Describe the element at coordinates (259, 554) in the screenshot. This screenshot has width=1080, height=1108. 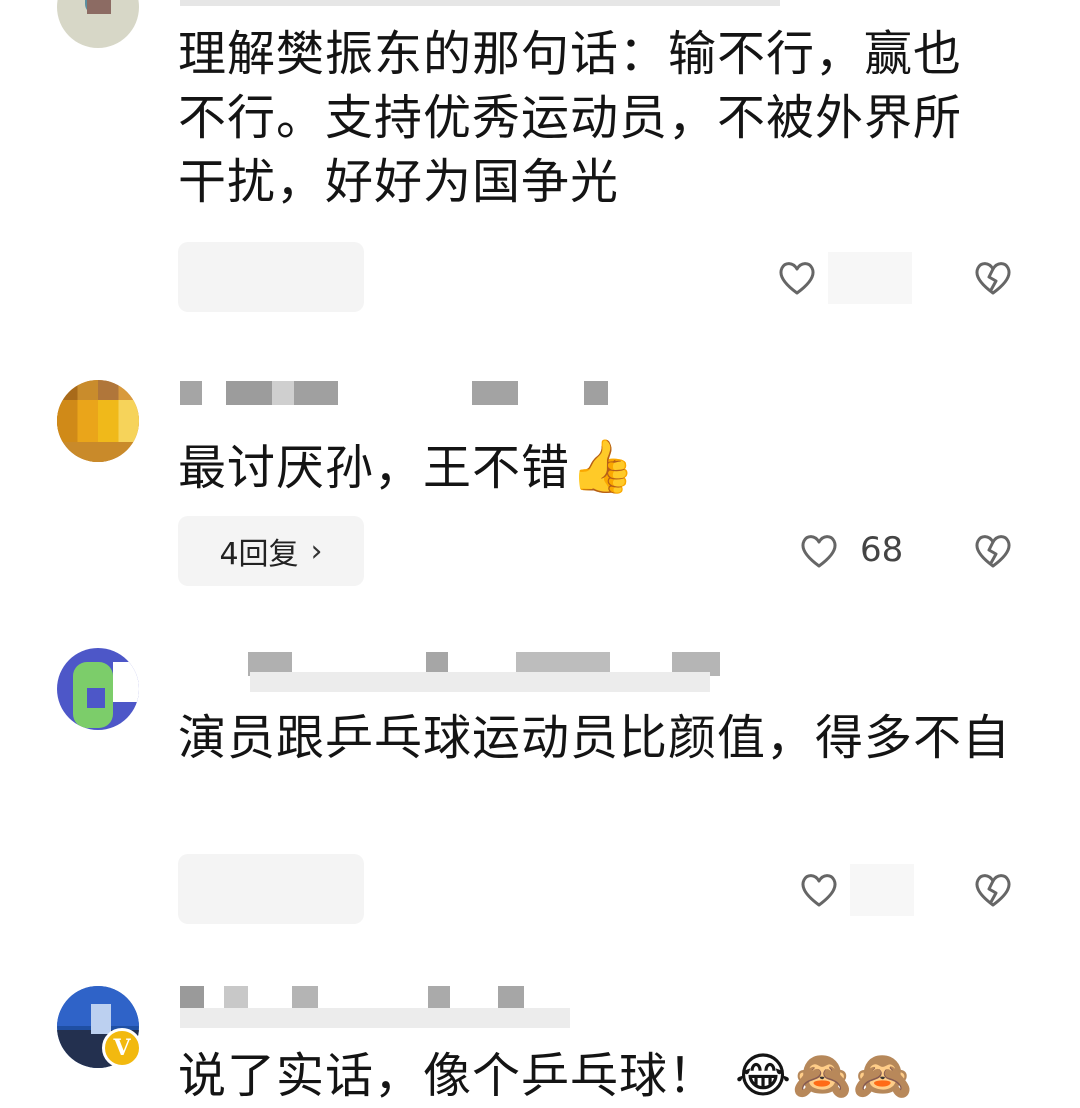
I see `reply-label: 4回复` at that location.